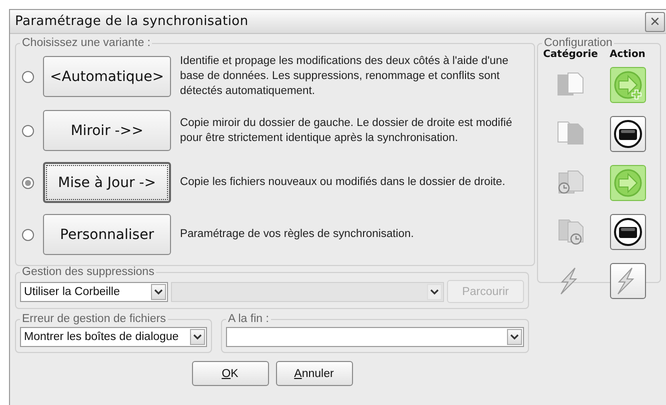  I want to click on group-legend: Gestion des suppressions, so click(88, 272).